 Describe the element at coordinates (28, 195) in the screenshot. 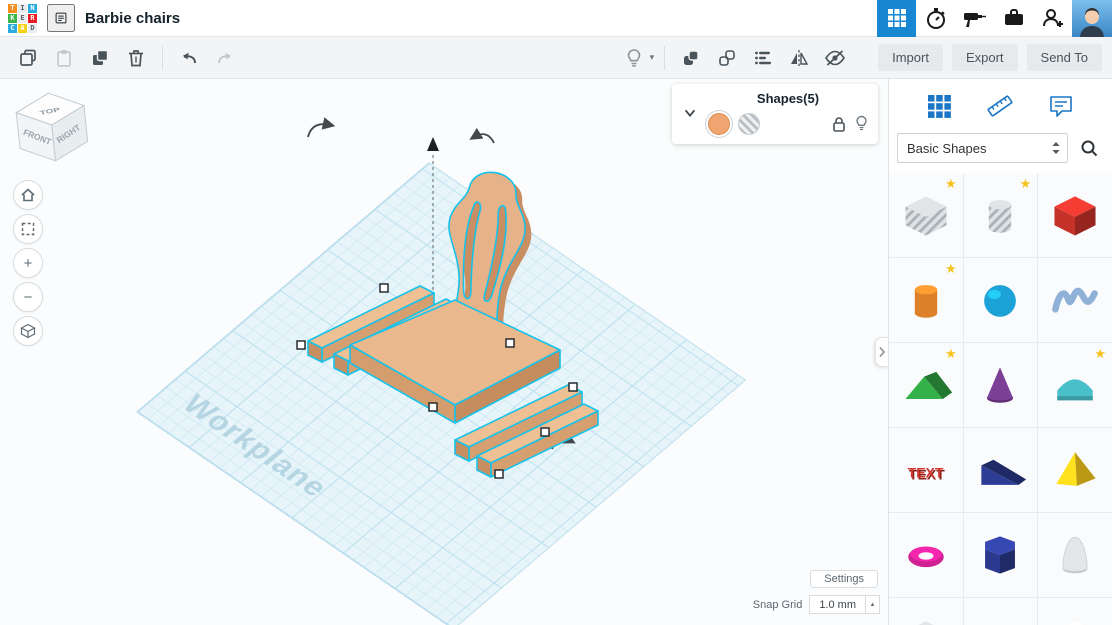

I see `home-view-button` at that location.